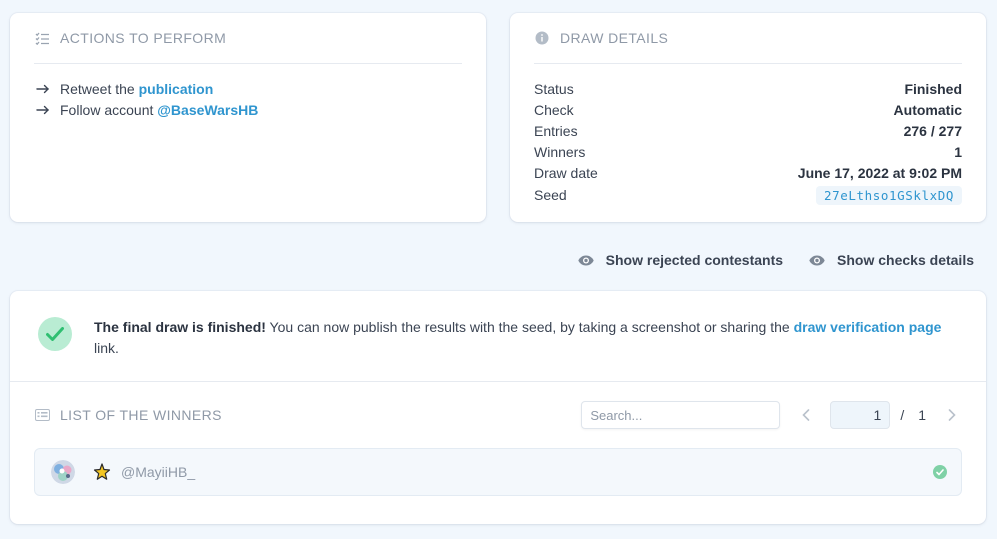 The image size is (997, 539). What do you see at coordinates (940, 472) in the screenshot?
I see `check-icon` at bounding box center [940, 472].